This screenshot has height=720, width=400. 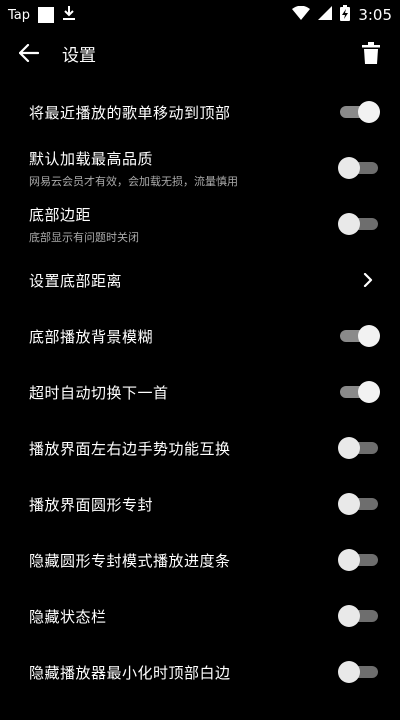 What do you see at coordinates (375, 15) in the screenshot?
I see `clock: 3:05` at bounding box center [375, 15].